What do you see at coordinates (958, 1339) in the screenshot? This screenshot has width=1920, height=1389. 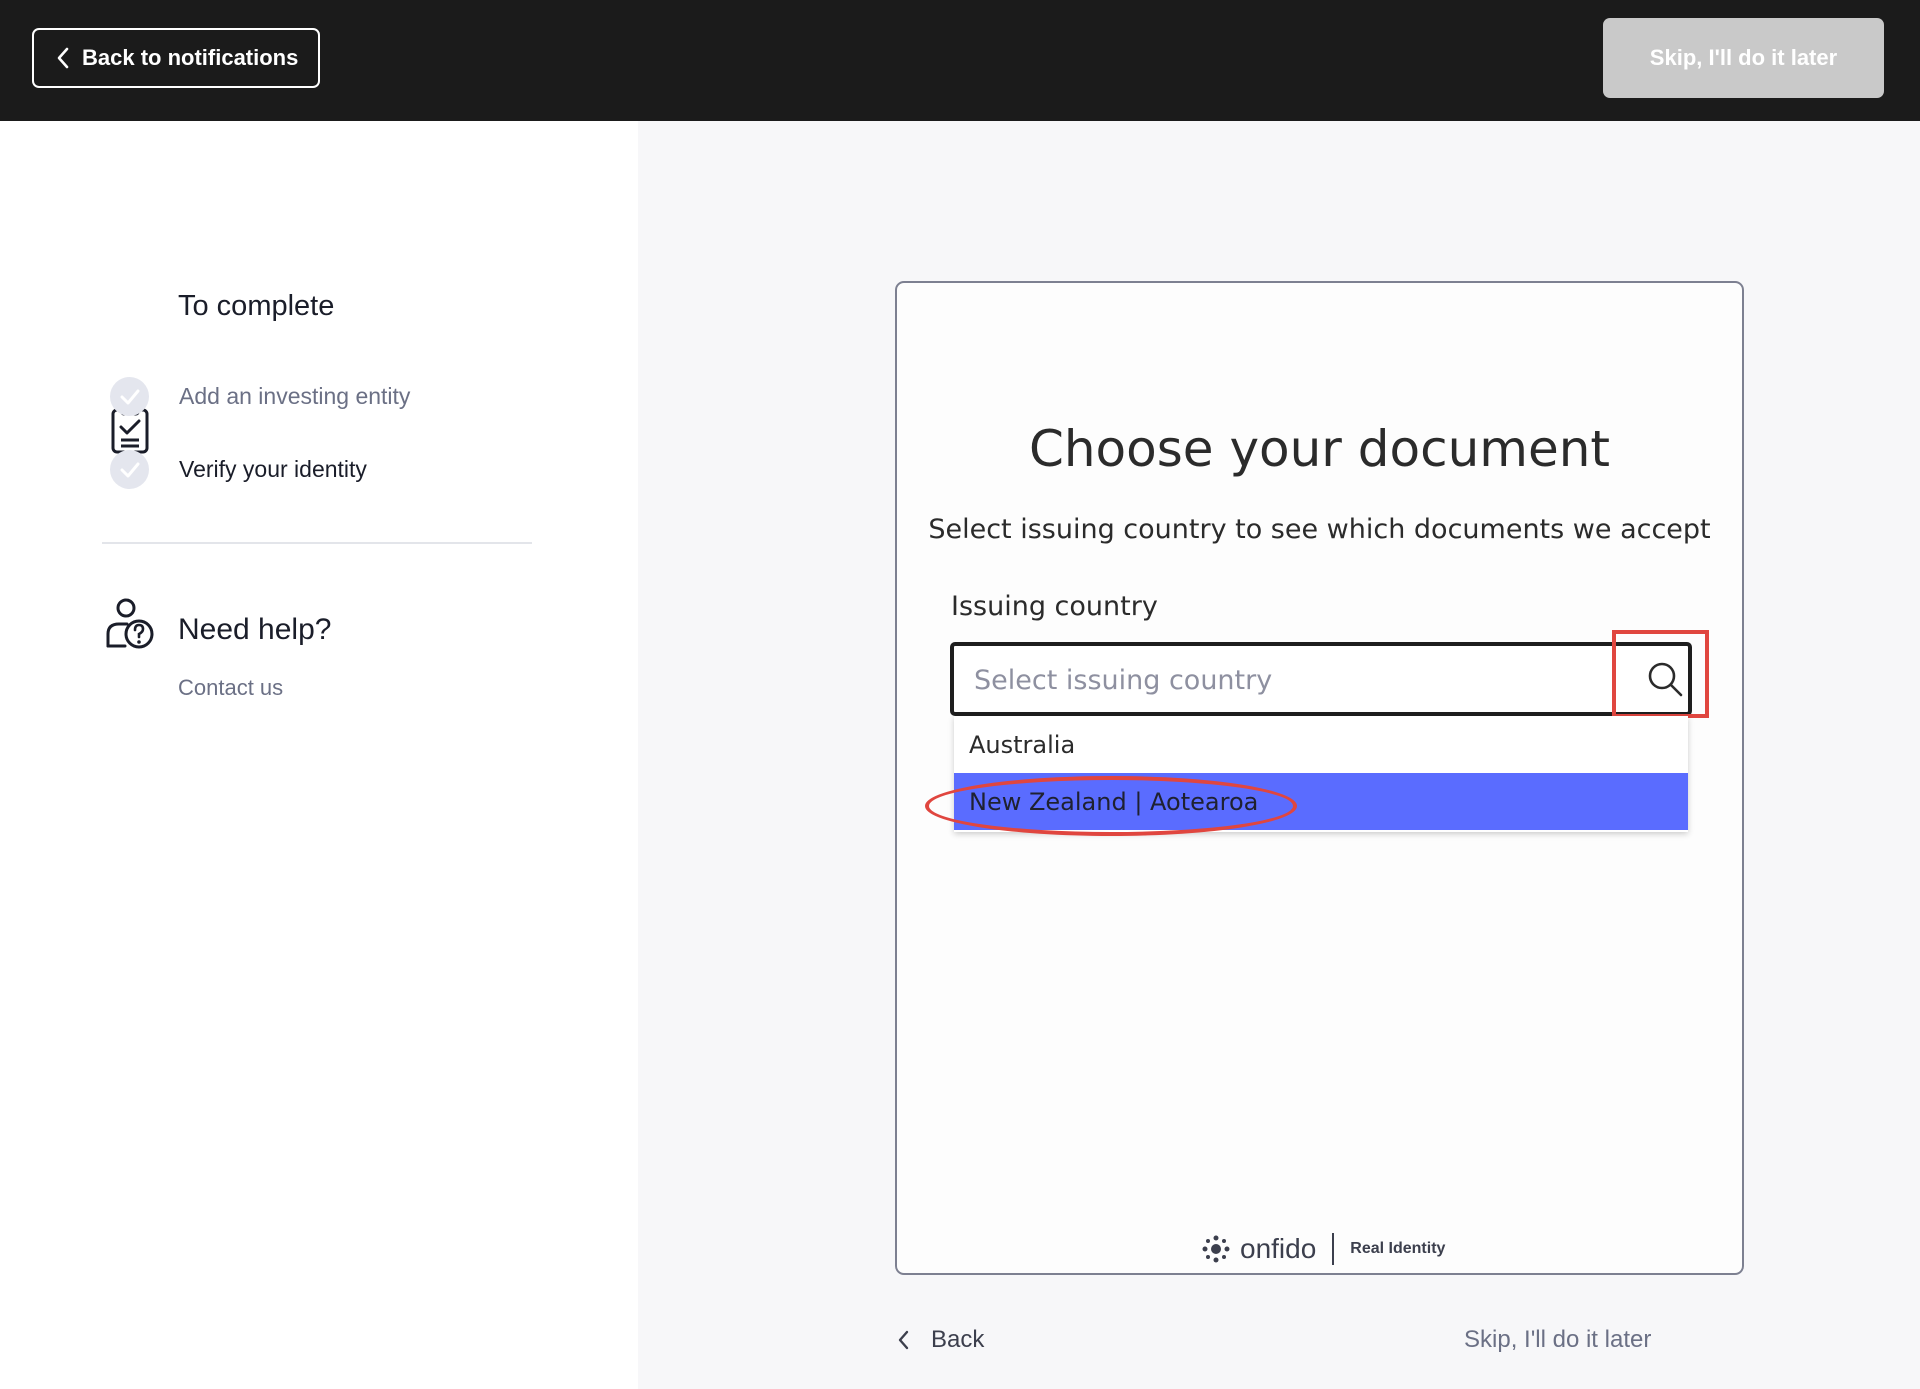 I see `back-label: Back` at bounding box center [958, 1339].